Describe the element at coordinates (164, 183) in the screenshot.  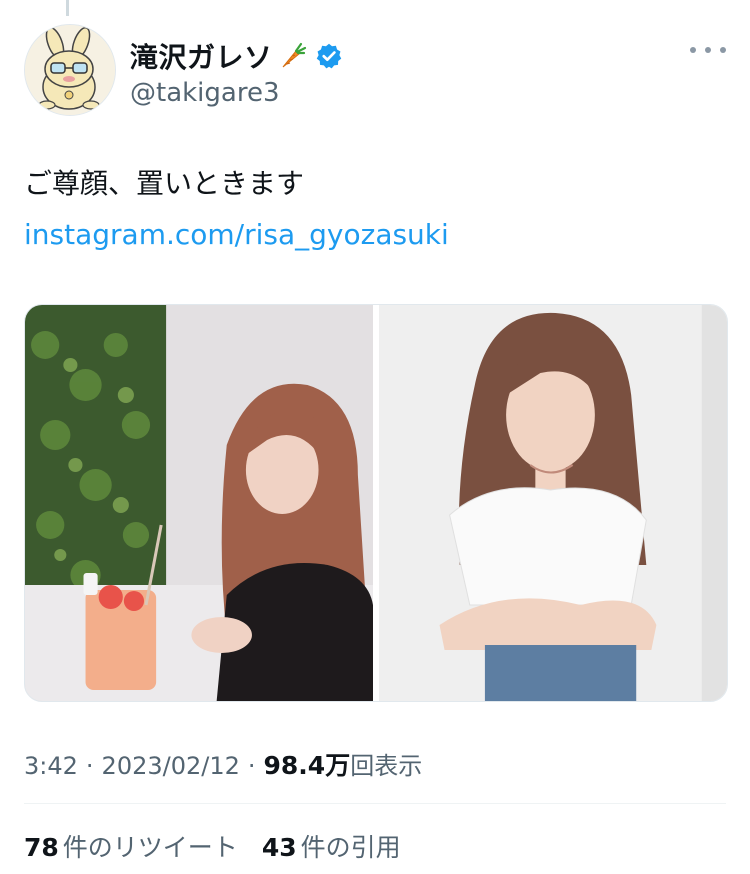
I see `tweet-text: ご尊顔、置いときます` at that location.